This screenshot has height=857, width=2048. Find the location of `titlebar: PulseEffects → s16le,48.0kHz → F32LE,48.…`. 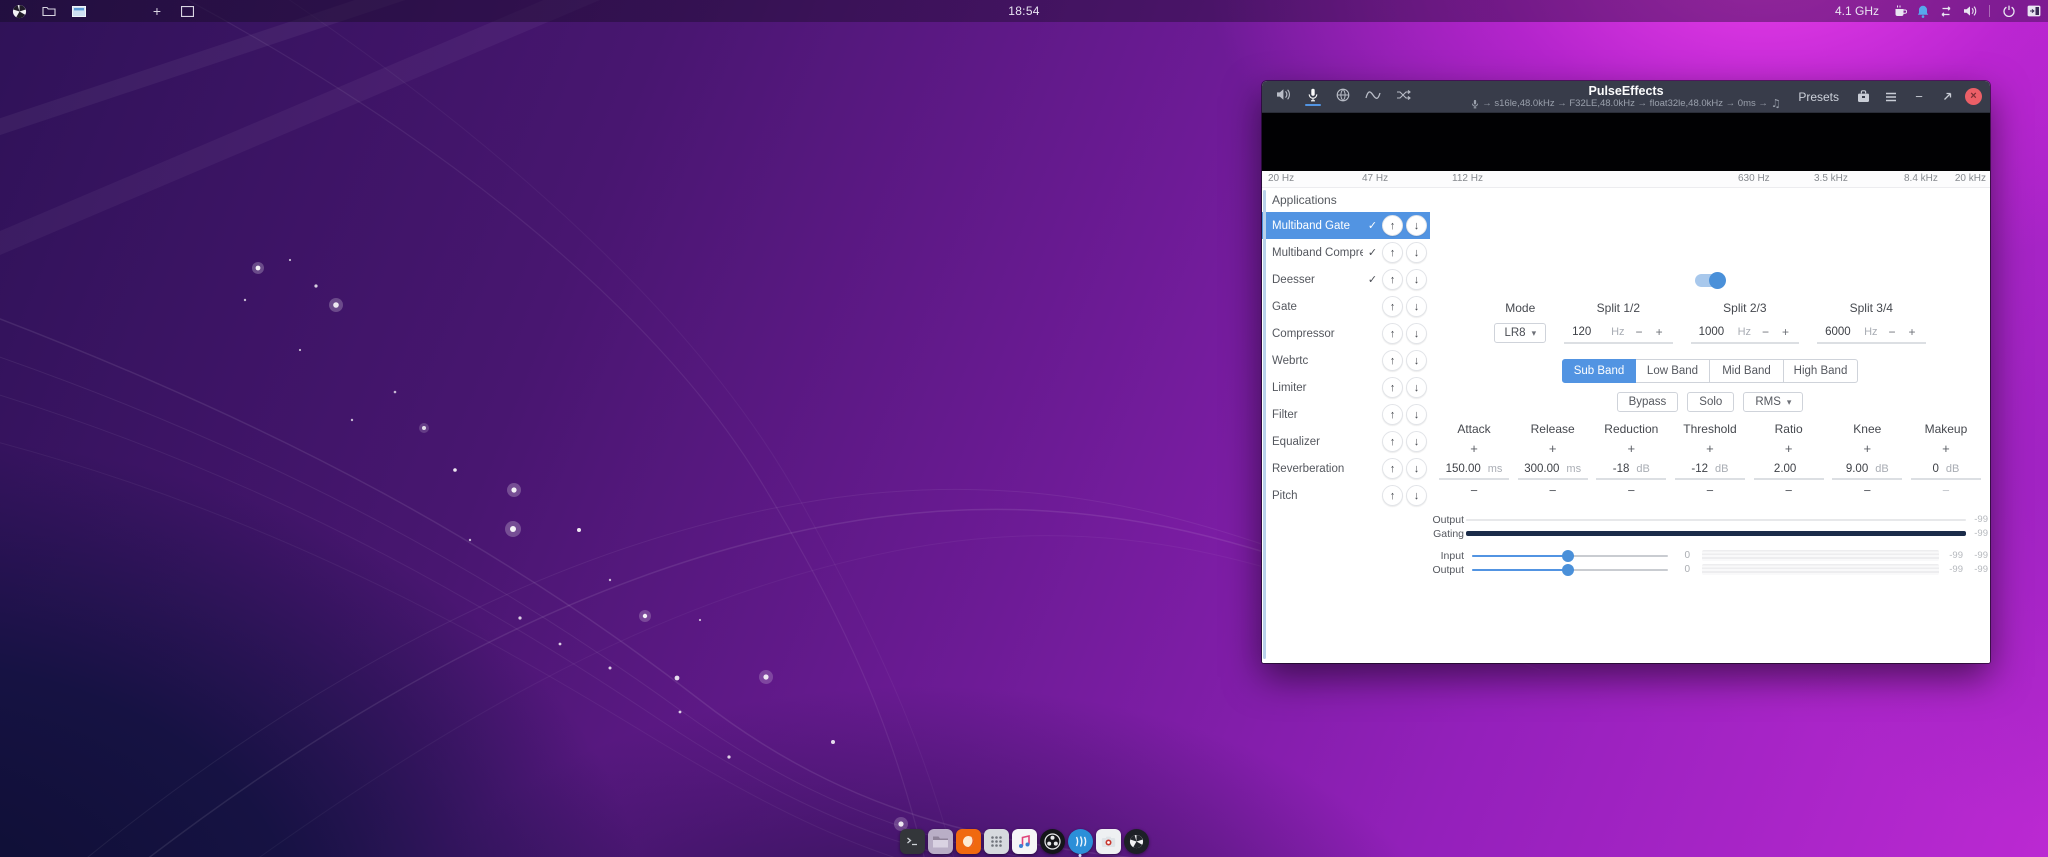

titlebar: PulseEffects → s16le,48.0kHz → F32LE,48.… is located at coordinates (1626, 97).